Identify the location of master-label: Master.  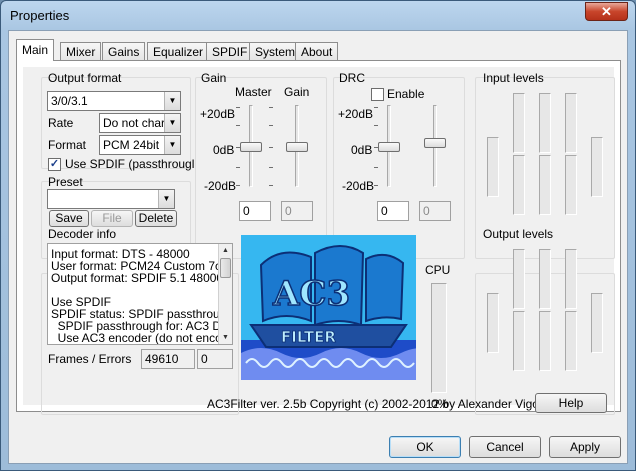
(253, 92).